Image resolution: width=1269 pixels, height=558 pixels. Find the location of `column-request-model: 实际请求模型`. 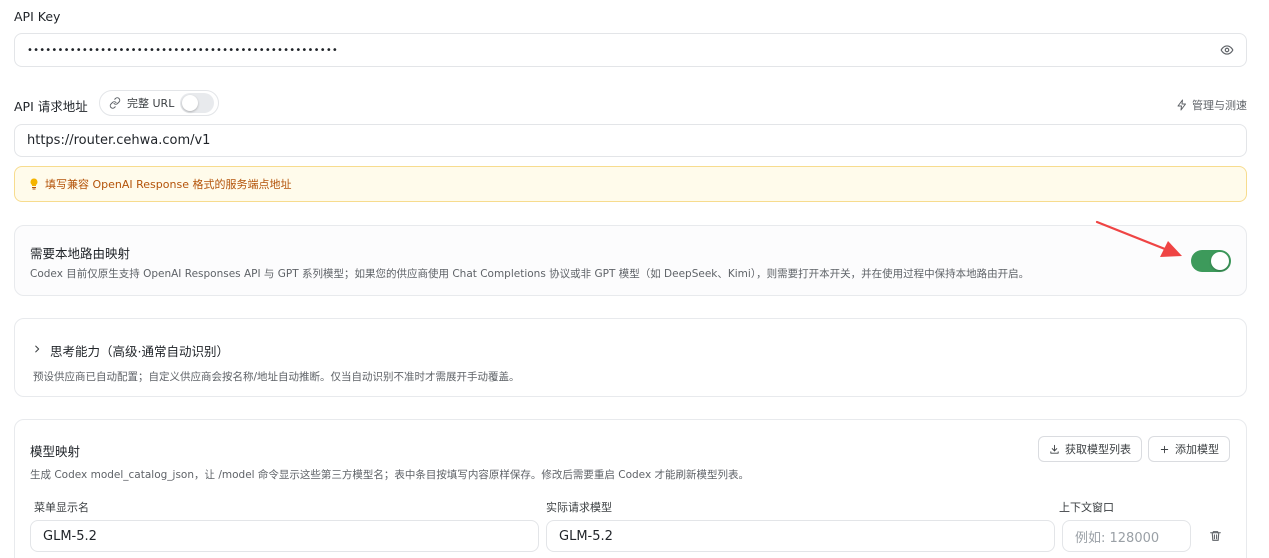

column-request-model: 实际请求模型 is located at coordinates (579, 507).